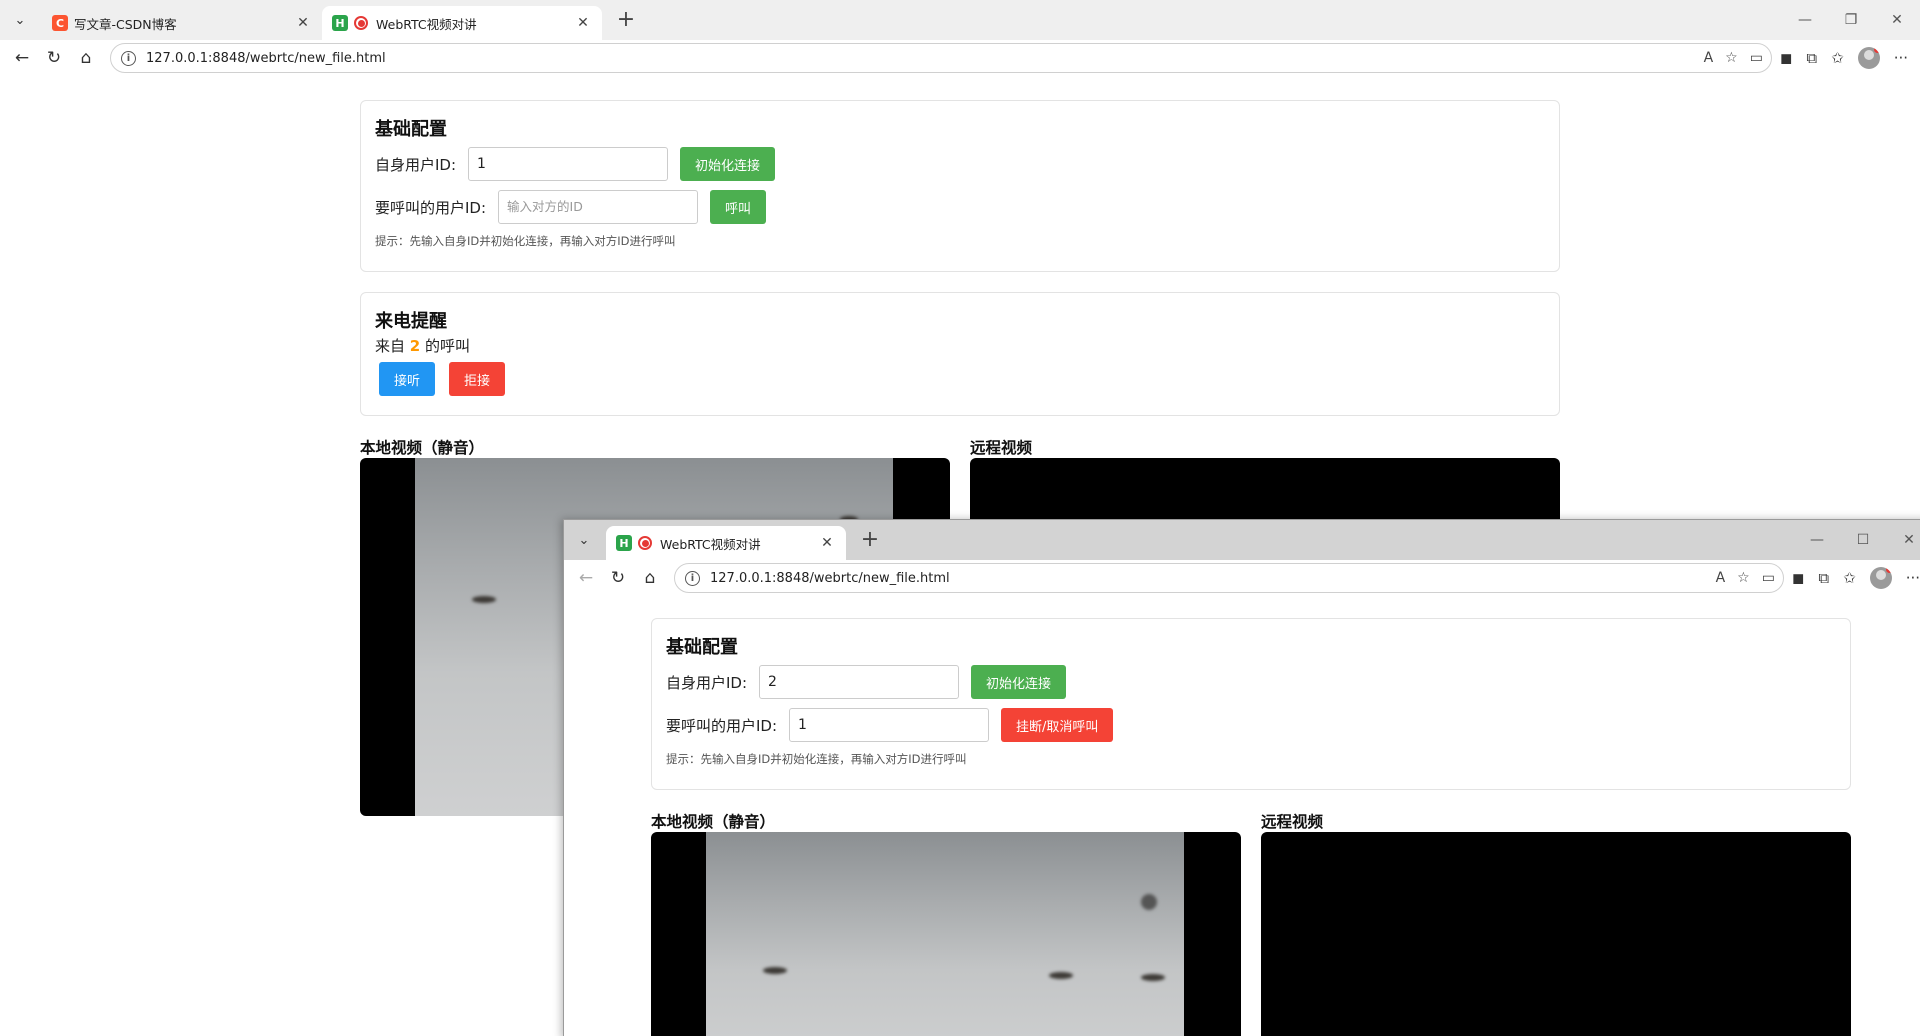 Image resolution: width=1920 pixels, height=1036 pixels. What do you see at coordinates (960, 20) in the screenshot?
I see `tab-strip: ⌄ C 写文章-CSDN博客 ✕ H WebRTC视频对讲 ✕ + — ❐ ✕` at bounding box center [960, 20].